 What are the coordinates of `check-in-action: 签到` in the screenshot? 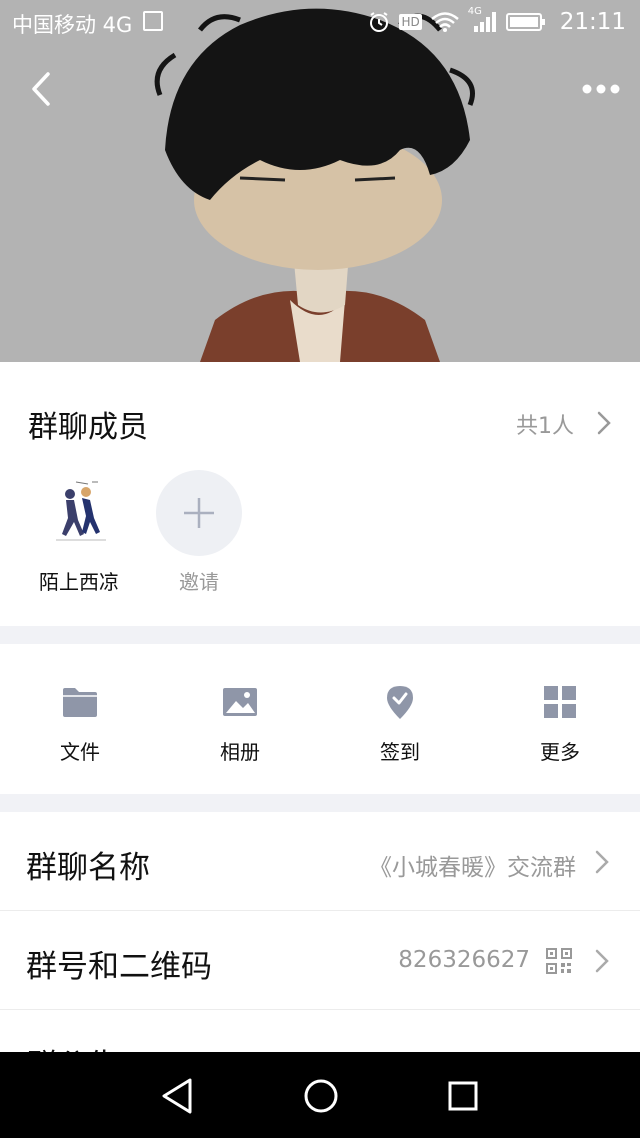 It's located at (400, 723).